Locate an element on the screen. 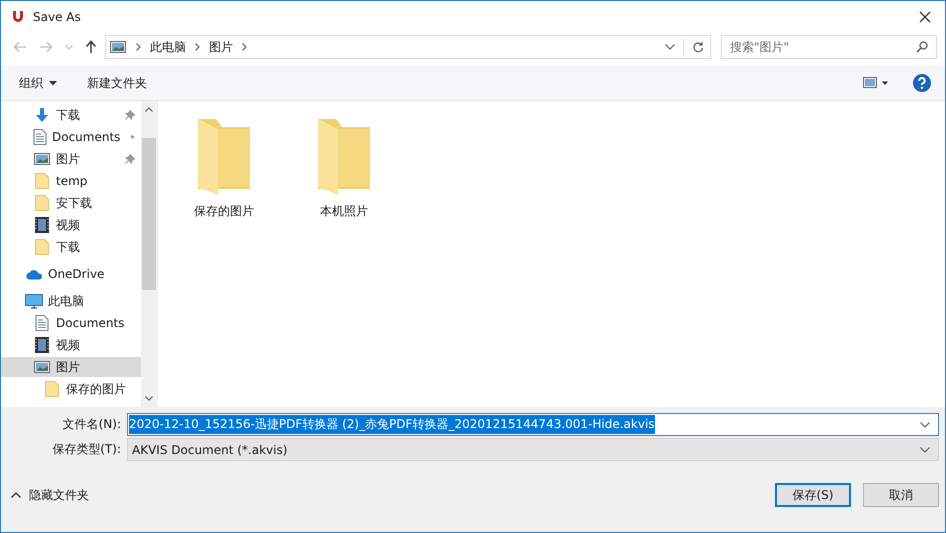 This screenshot has height=533, width=946. down-arrow-icon is located at coordinates (42, 115).